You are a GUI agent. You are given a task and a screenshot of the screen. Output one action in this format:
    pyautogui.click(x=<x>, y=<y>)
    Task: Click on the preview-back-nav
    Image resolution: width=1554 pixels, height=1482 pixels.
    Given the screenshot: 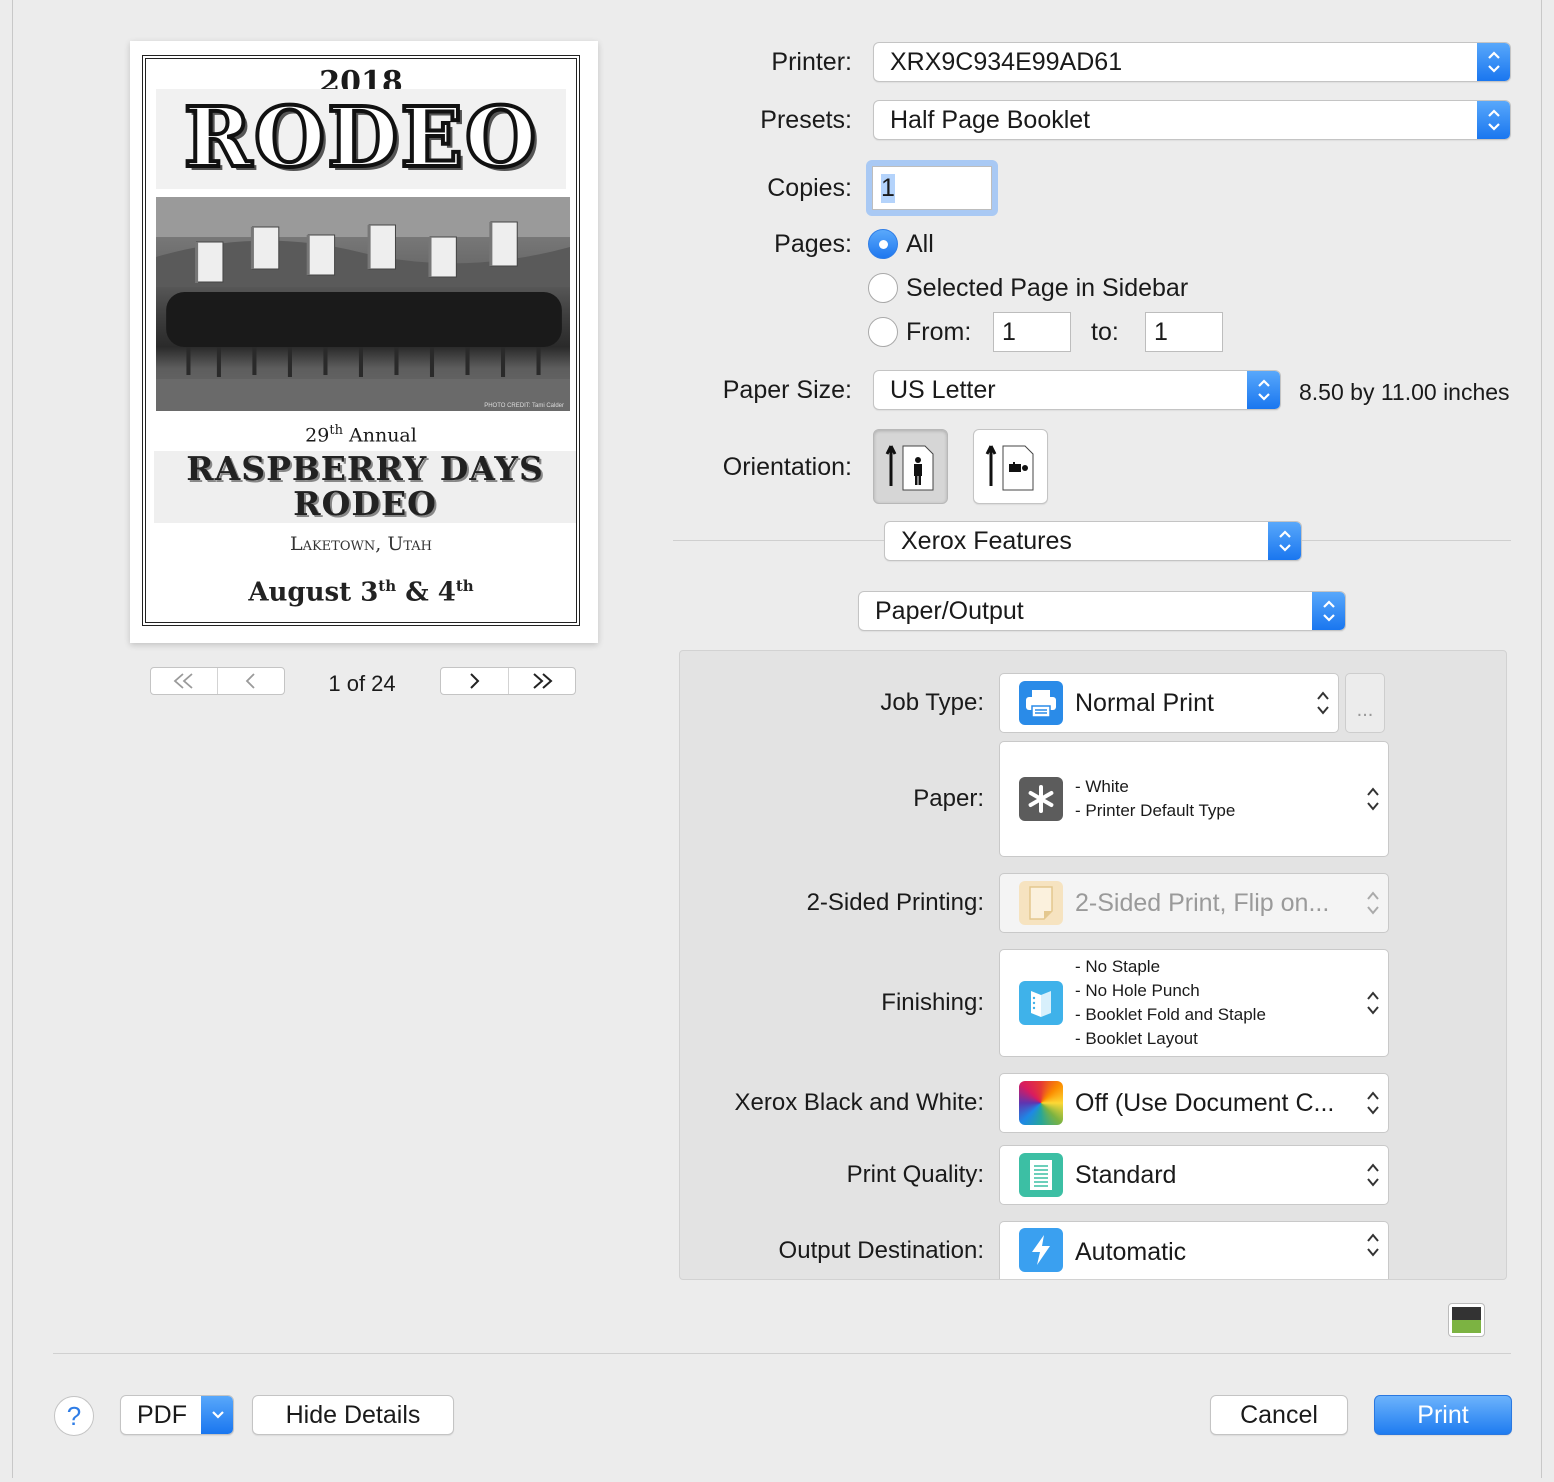 What is the action you would take?
    pyautogui.click(x=217, y=681)
    